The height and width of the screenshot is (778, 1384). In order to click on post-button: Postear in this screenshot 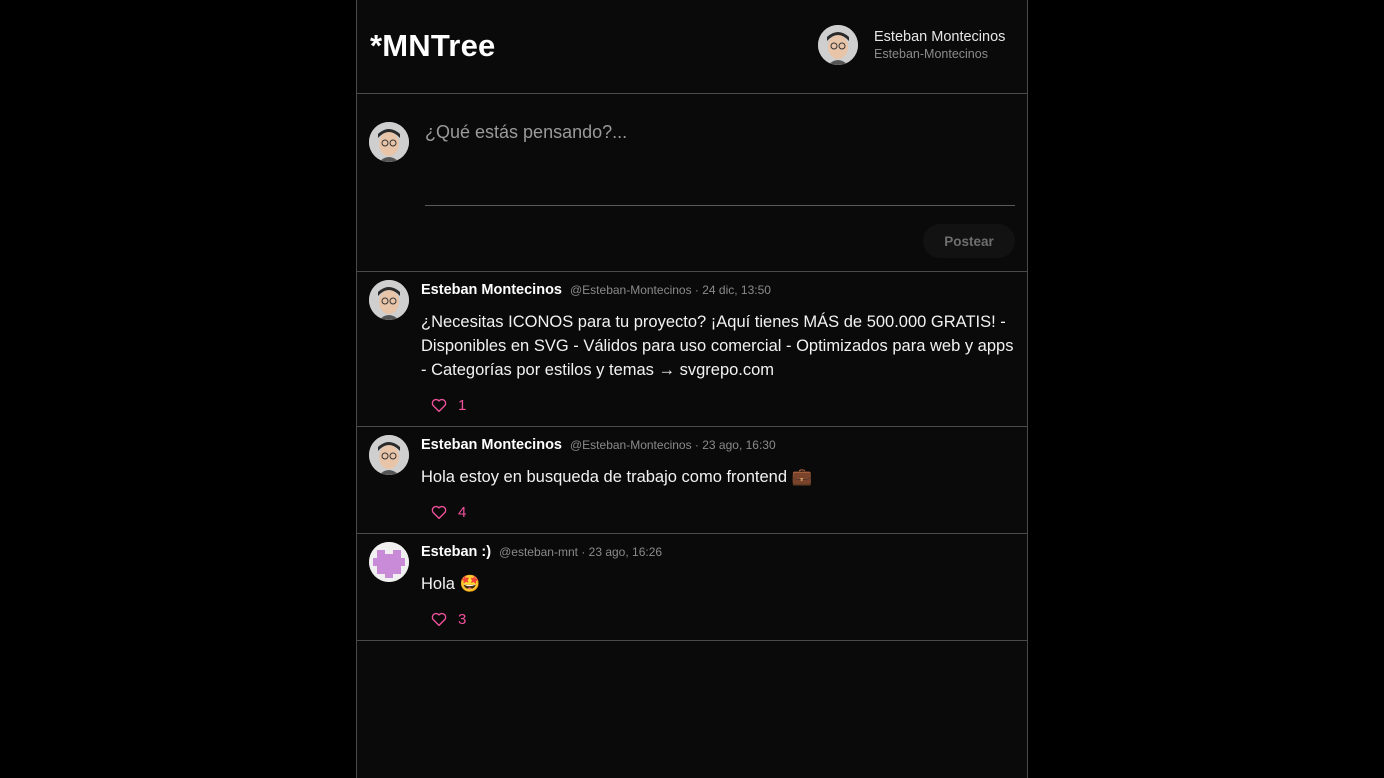, I will do `click(969, 241)`.